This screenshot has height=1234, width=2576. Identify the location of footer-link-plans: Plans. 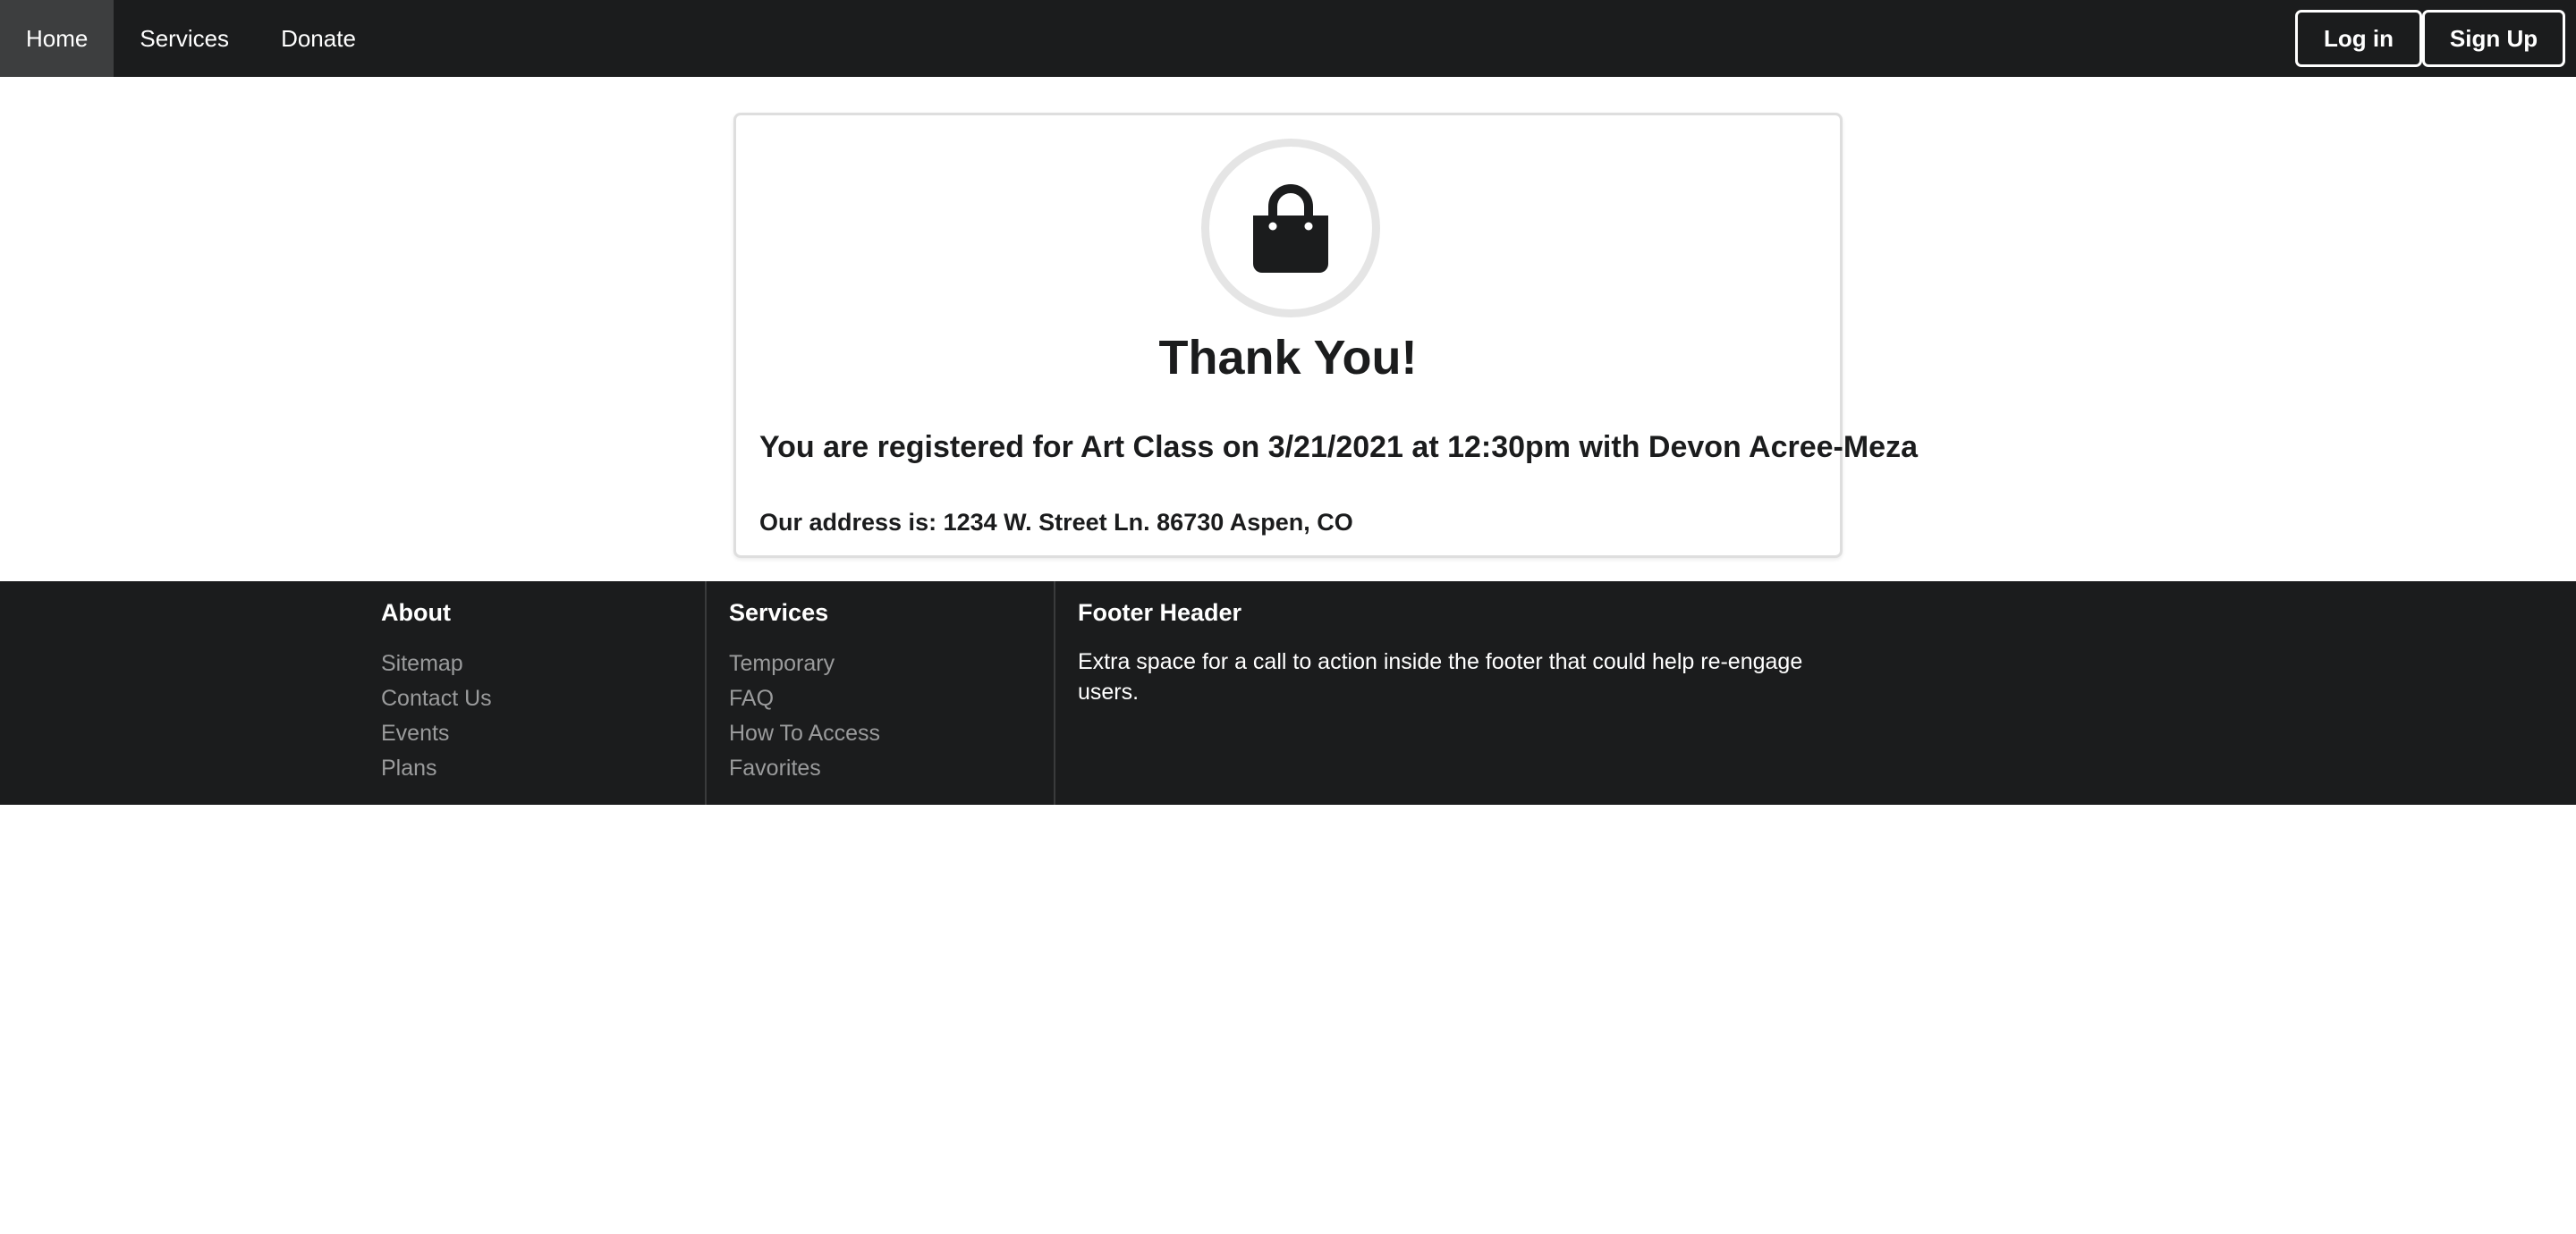
(543, 768).